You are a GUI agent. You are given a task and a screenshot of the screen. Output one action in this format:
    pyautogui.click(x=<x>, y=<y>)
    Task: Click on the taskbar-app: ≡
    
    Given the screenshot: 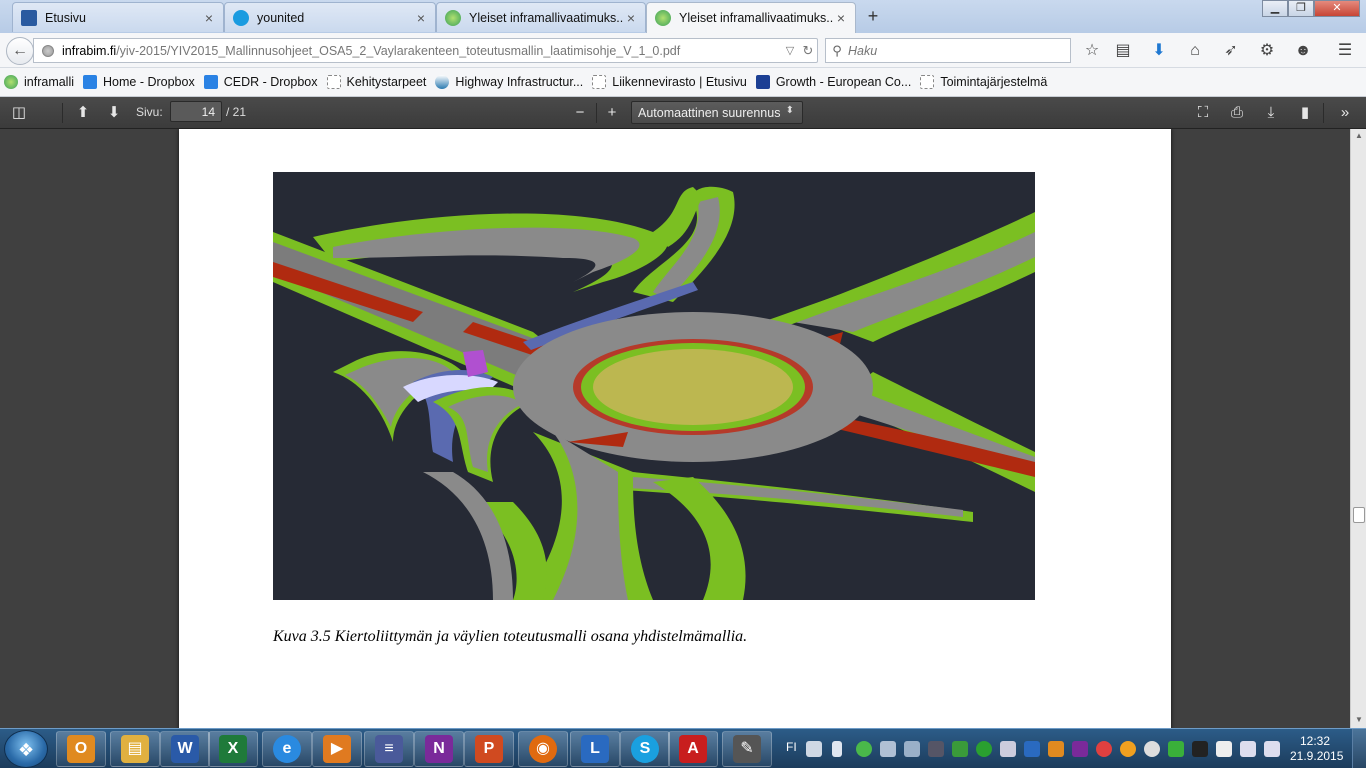 What is the action you would take?
    pyautogui.click(x=389, y=749)
    